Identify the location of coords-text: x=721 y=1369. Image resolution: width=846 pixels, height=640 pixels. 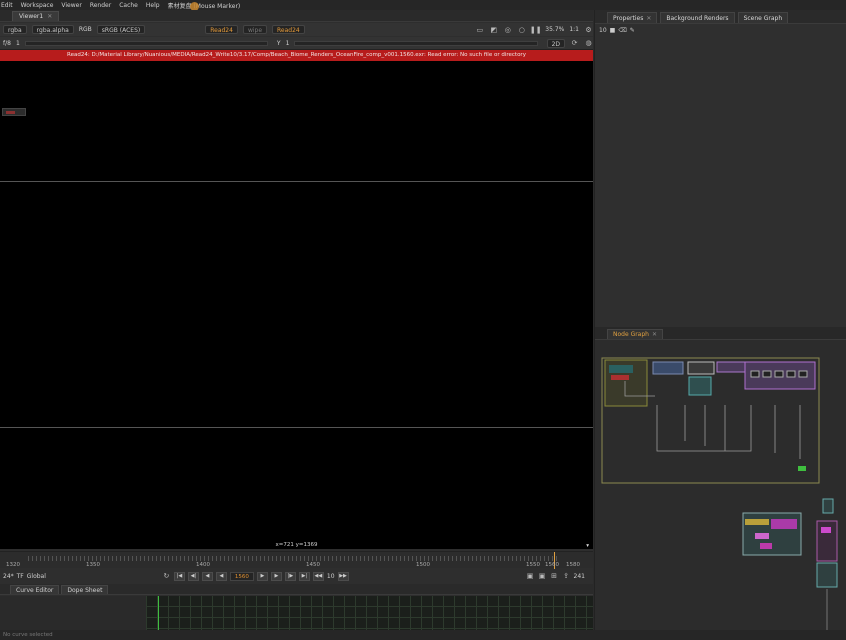
(296, 545).